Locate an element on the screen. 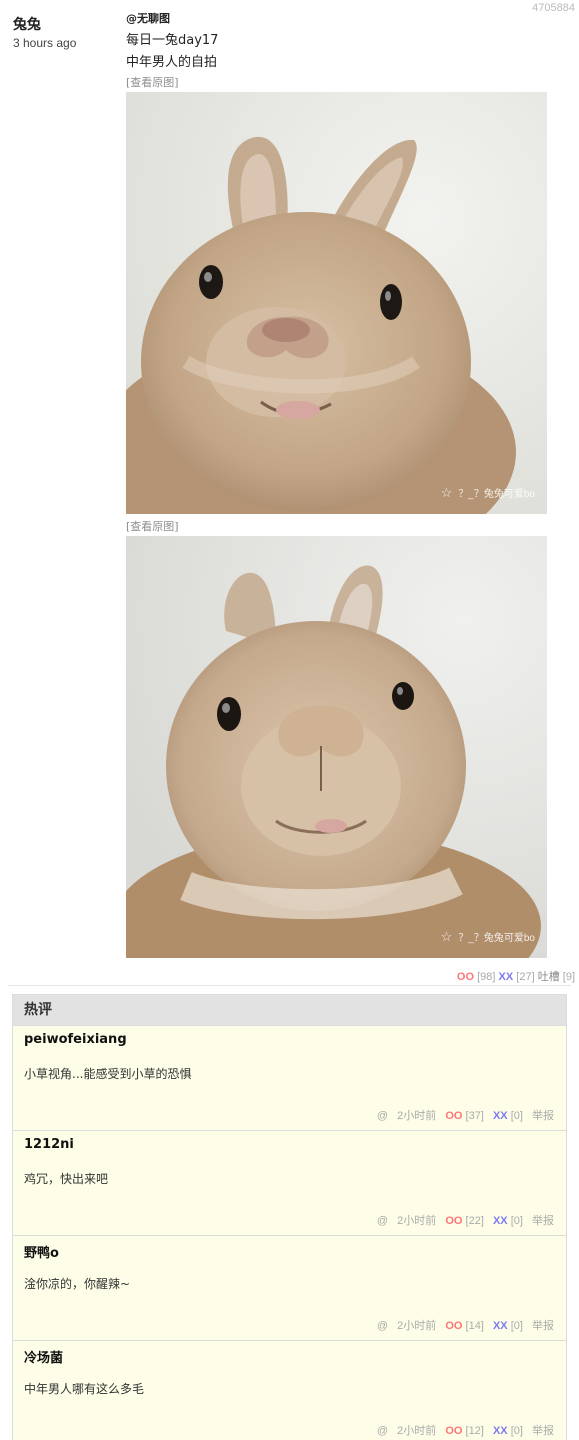  tucao-count: [9] is located at coordinates (568, 977).